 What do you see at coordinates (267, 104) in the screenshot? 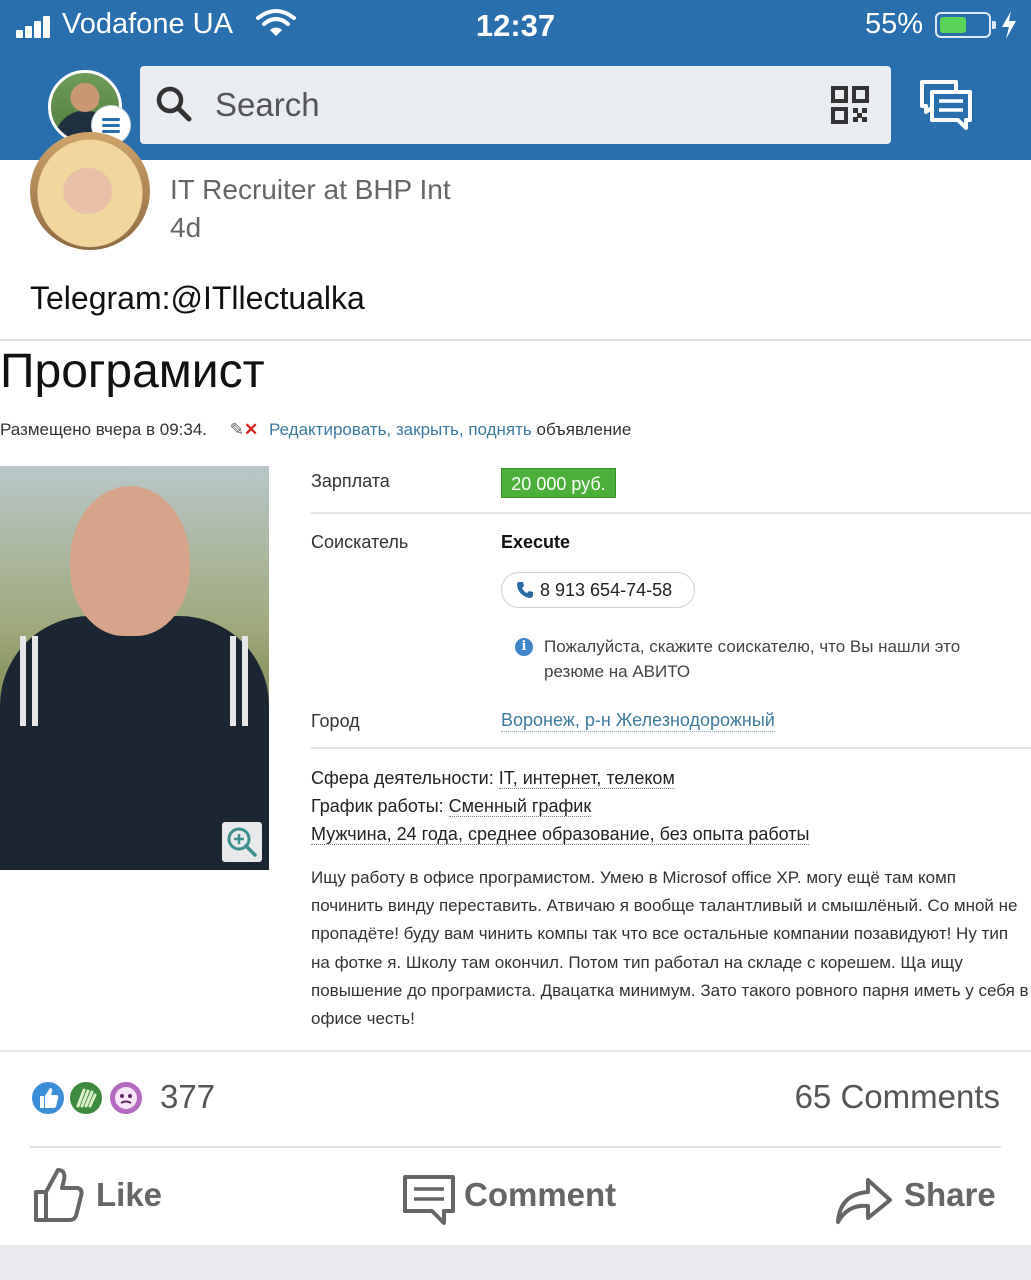
I see `search-placeholder: Search` at bounding box center [267, 104].